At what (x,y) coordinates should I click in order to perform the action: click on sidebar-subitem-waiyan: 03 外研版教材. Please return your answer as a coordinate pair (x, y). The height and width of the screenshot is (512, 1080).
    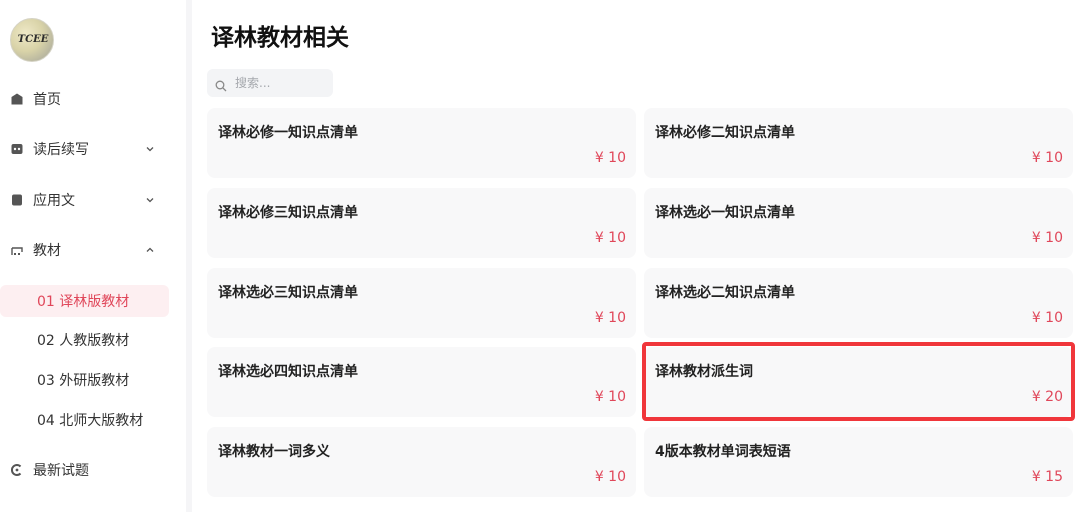
    Looking at the image, I should click on (84, 380).